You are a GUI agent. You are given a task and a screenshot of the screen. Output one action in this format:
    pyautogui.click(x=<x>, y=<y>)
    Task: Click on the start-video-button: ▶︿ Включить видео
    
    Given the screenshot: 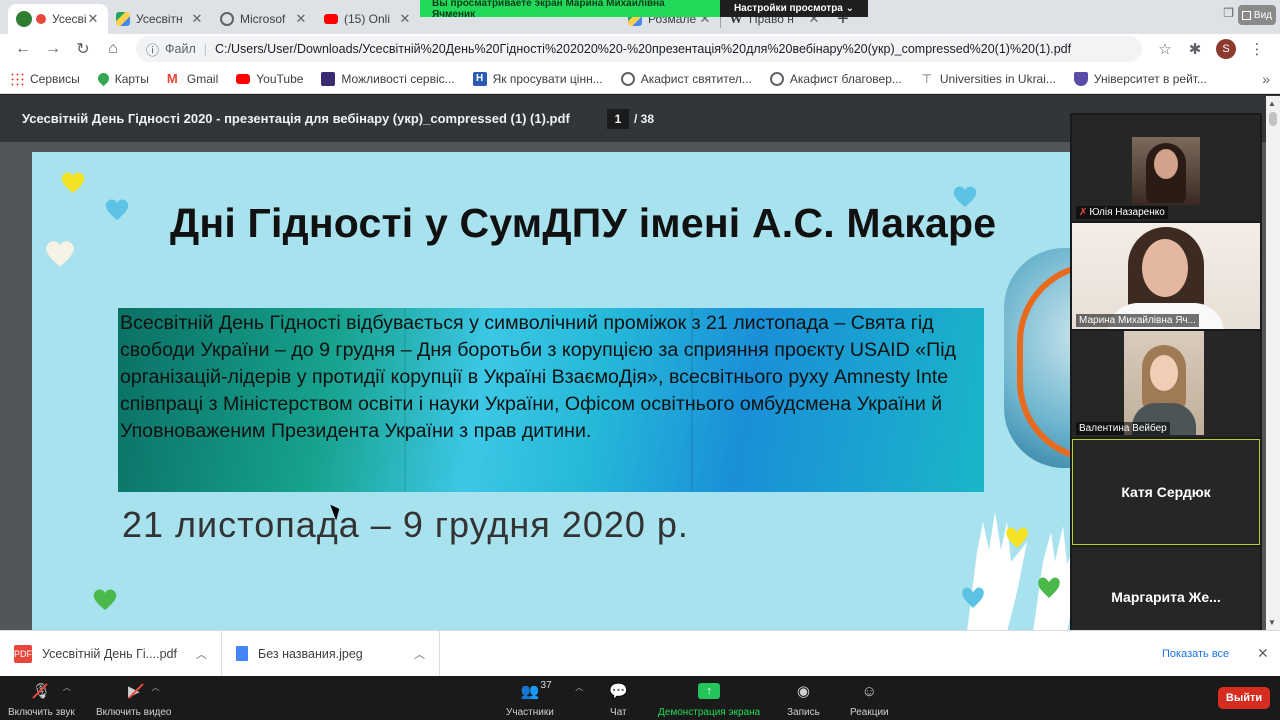 What is the action you would take?
    pyautogui.click(x=134, y=699)
    